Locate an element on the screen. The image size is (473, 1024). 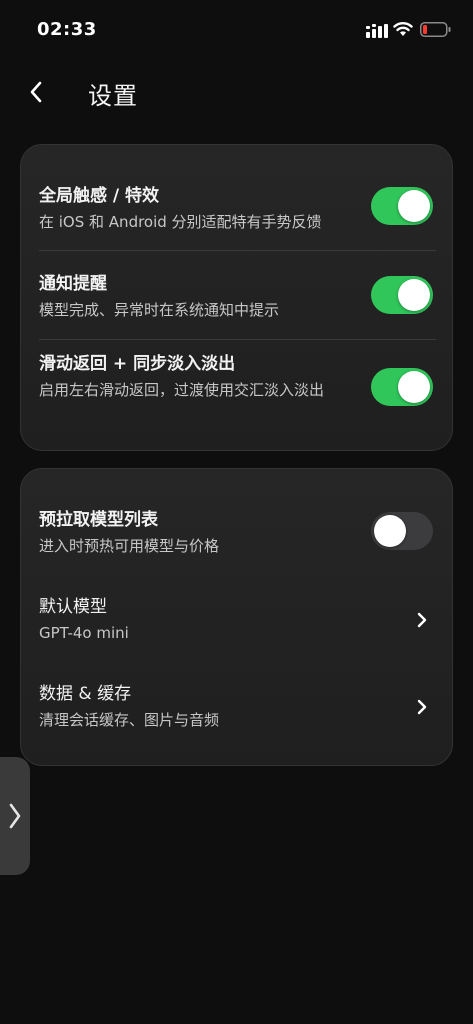
setting-description: 启用左右滑动返回，过渡使用交汇淡入淡出 is located at coordinates (182, 390).